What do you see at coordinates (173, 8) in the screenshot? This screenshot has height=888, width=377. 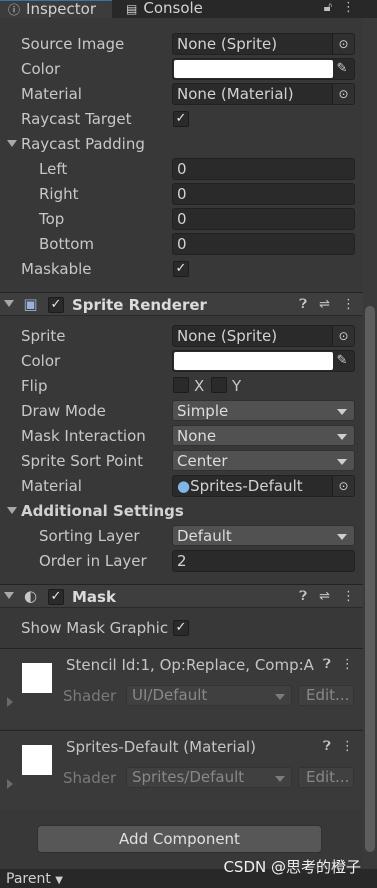 I see `tab-console-label: Console` at bounding box center [173, 8].